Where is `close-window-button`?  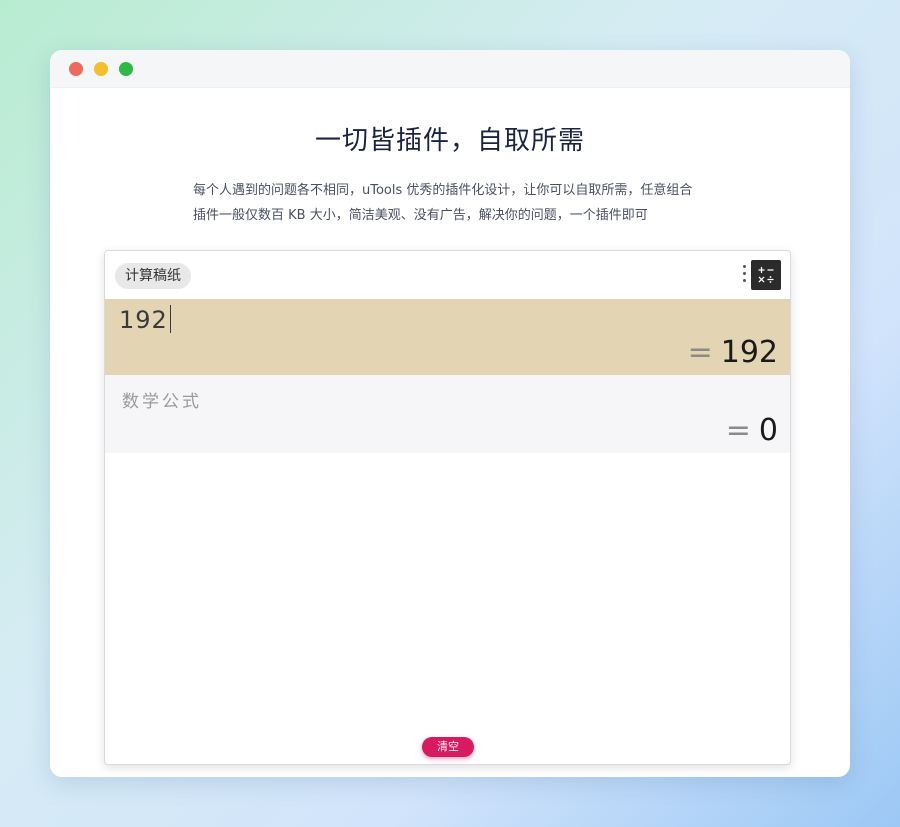 close-window-button is located at coordinates (76, 69).